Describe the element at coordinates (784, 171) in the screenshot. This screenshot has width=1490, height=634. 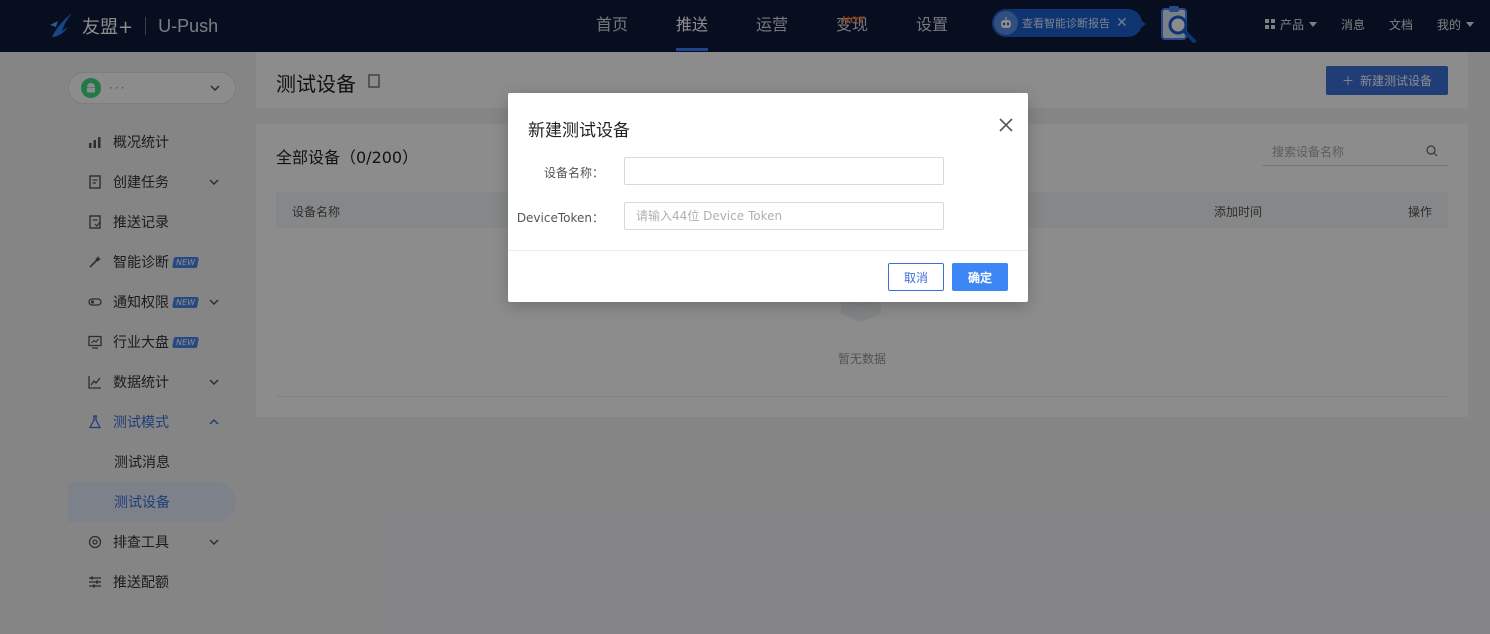
I see `device-name-field` at that location.